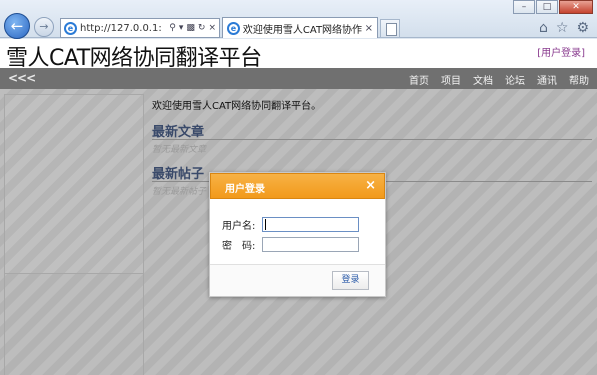 The image size is (597, 375). I want to click on home-icon: ⌂, so click(543, 28).